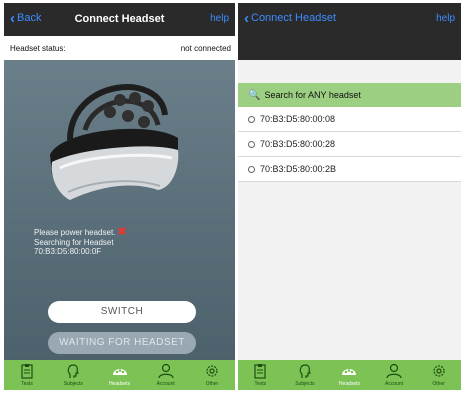  Describe the element at coordinates (38, 48) in the screenshot. I see `status-label: Headset status:` at that location.